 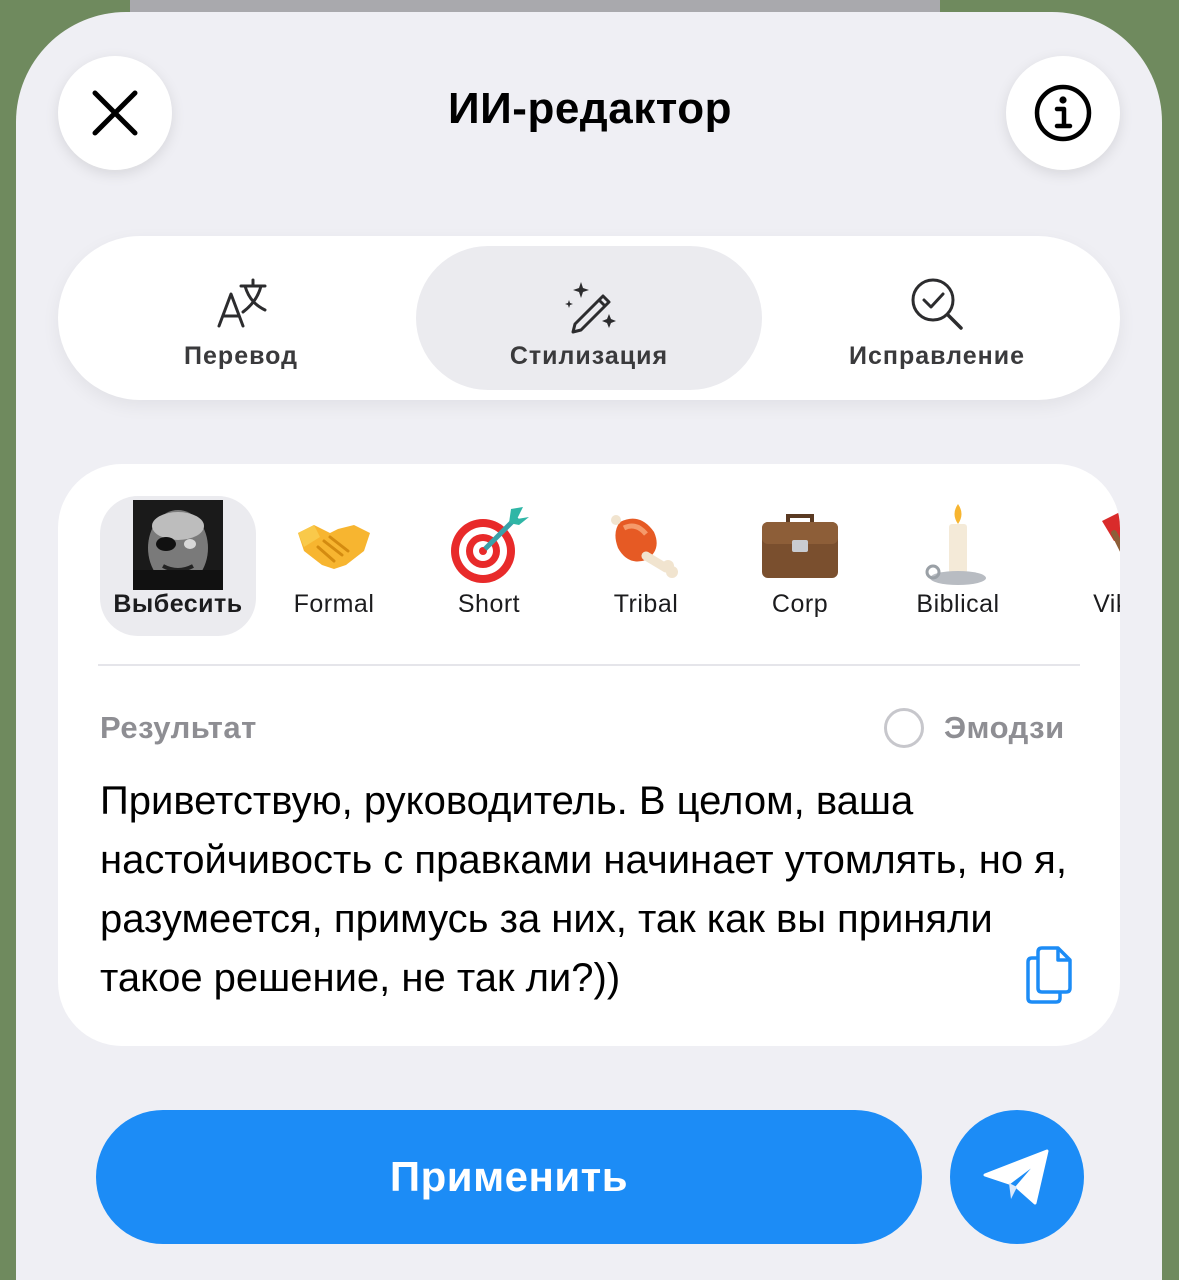 I want to click on style-label: Formal, so click(x=334, y=604).